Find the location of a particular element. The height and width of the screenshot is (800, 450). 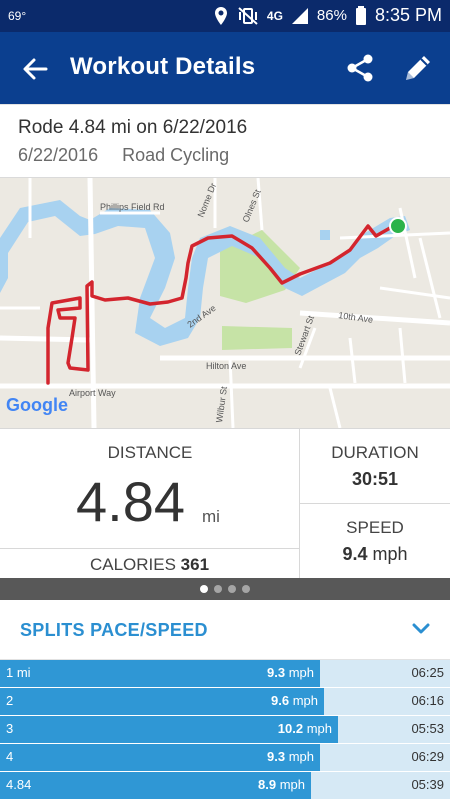

battery-percent-text: 86% is located at coordinates (331, 15).